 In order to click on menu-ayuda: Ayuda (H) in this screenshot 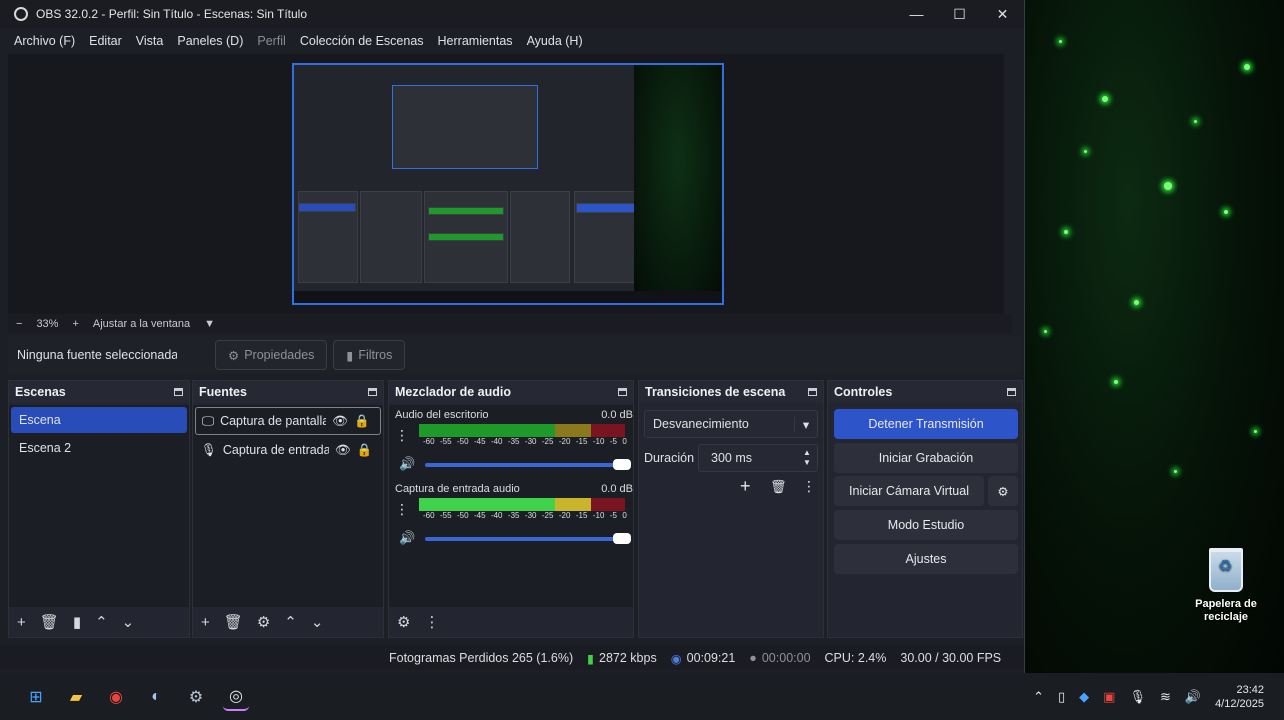, I will do `click(555, 41)`.